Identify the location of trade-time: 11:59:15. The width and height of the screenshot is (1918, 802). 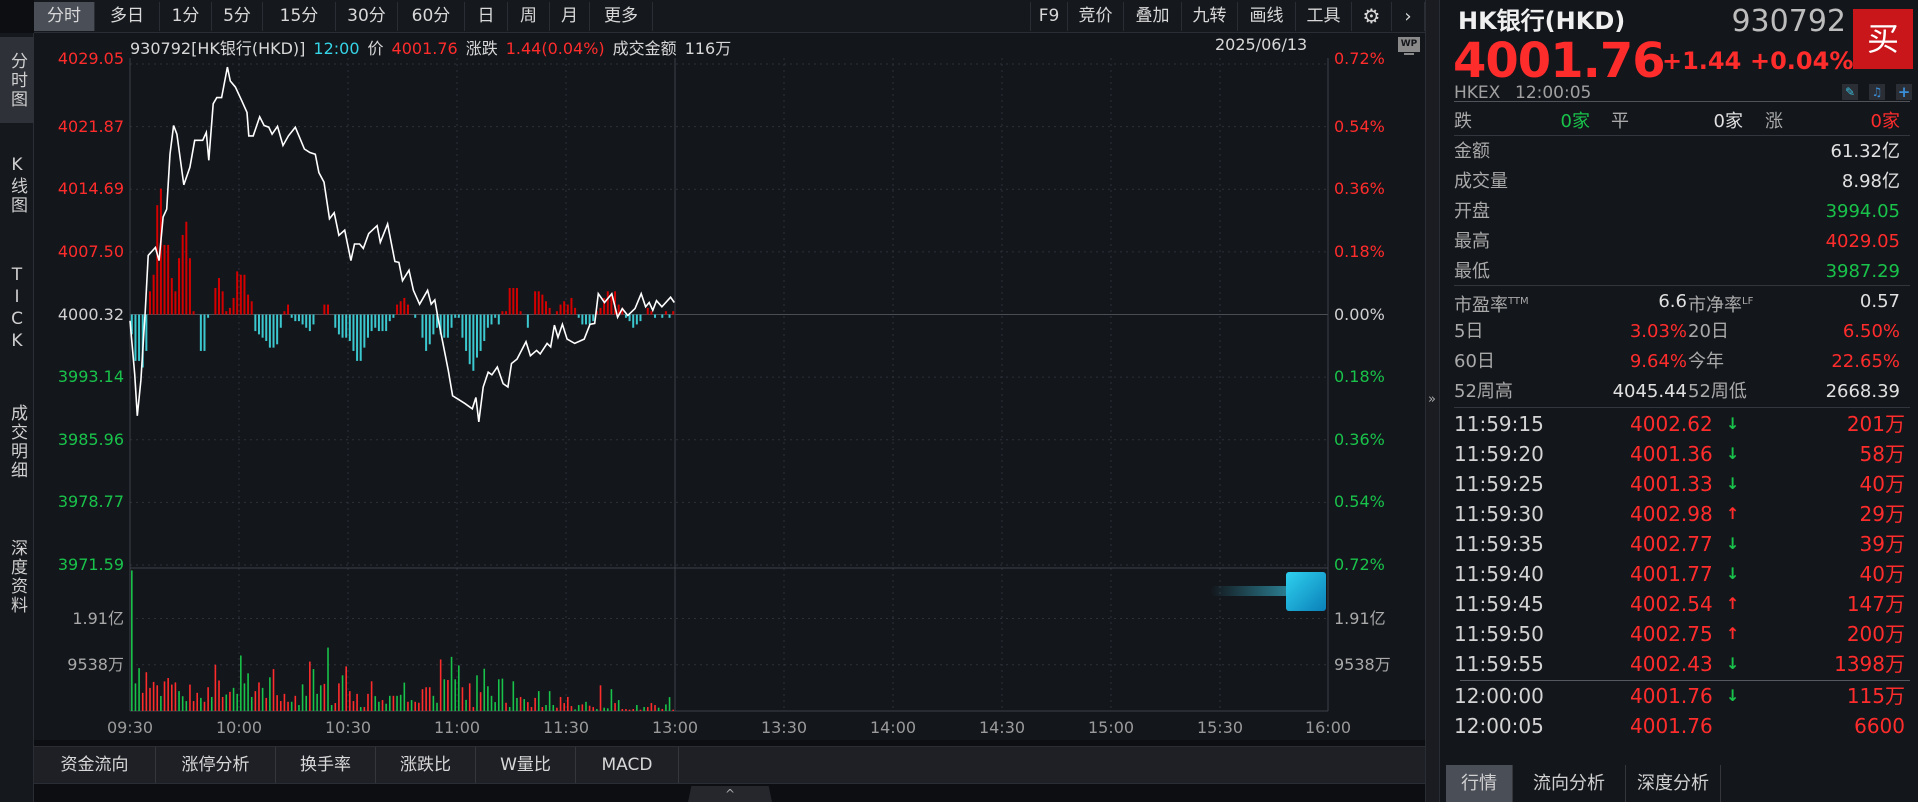
(1499, 424).